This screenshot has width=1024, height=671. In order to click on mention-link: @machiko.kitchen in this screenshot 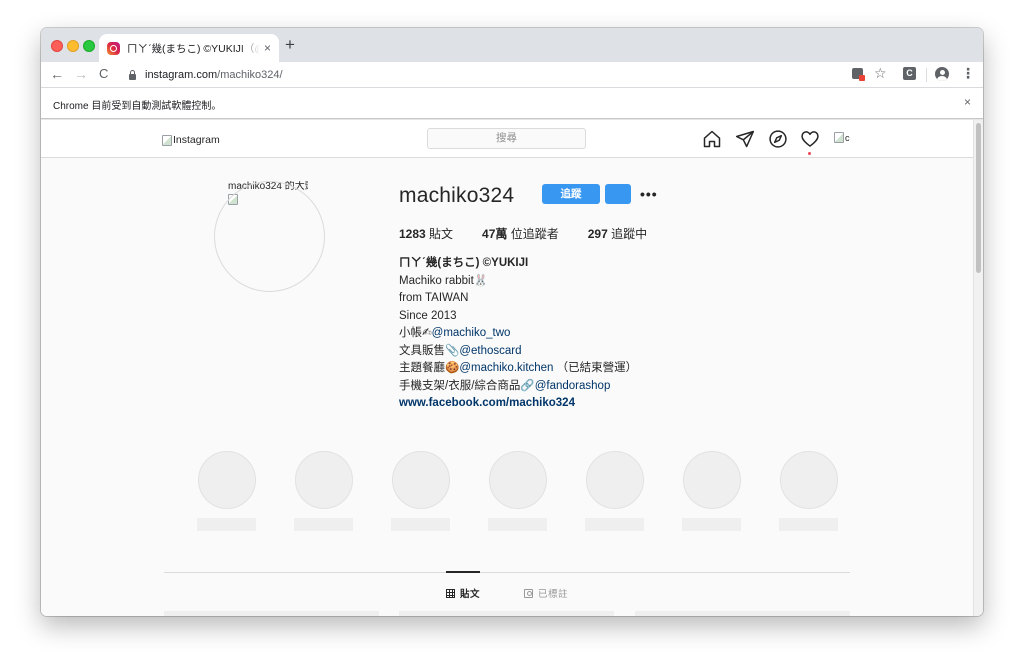, I will do `click(506, 368)`.